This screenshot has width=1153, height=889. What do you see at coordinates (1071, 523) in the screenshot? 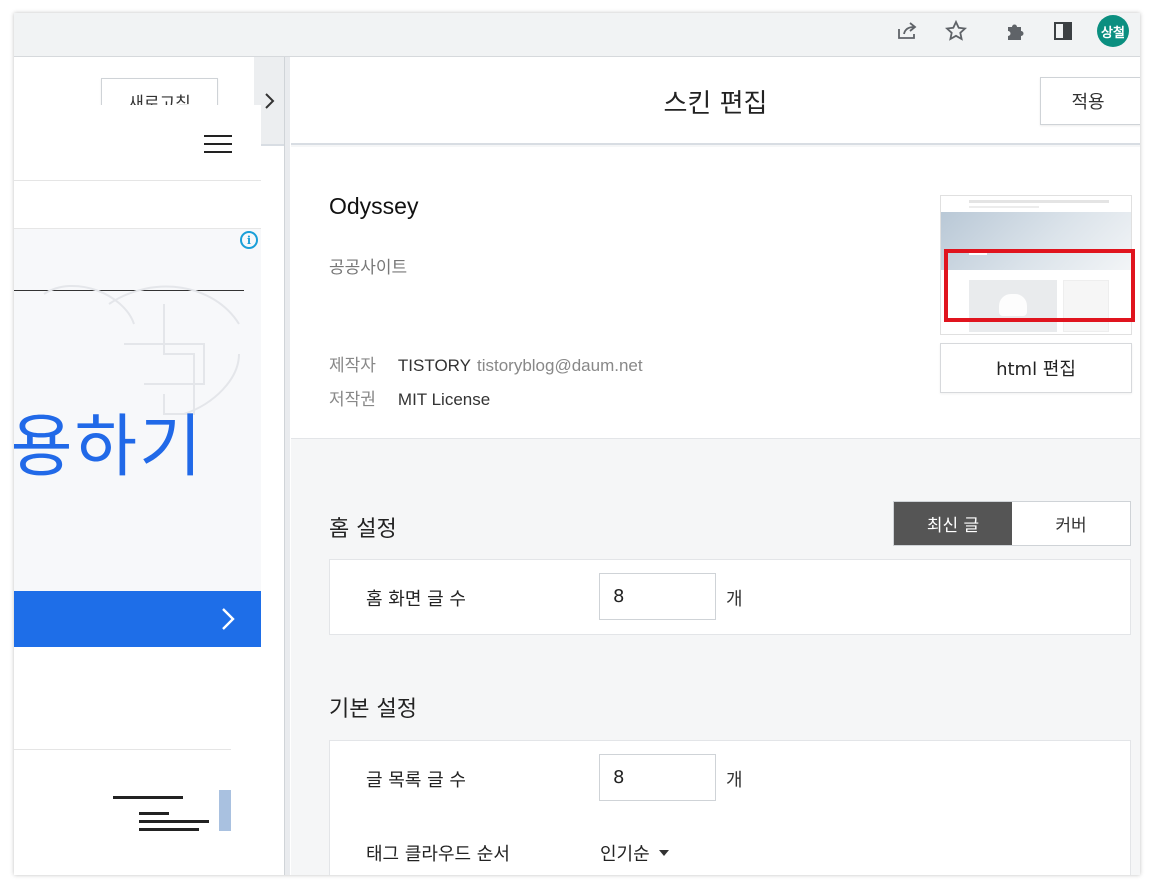
I see `toggle-cover: 커버` at bounding box center [1071, 523].